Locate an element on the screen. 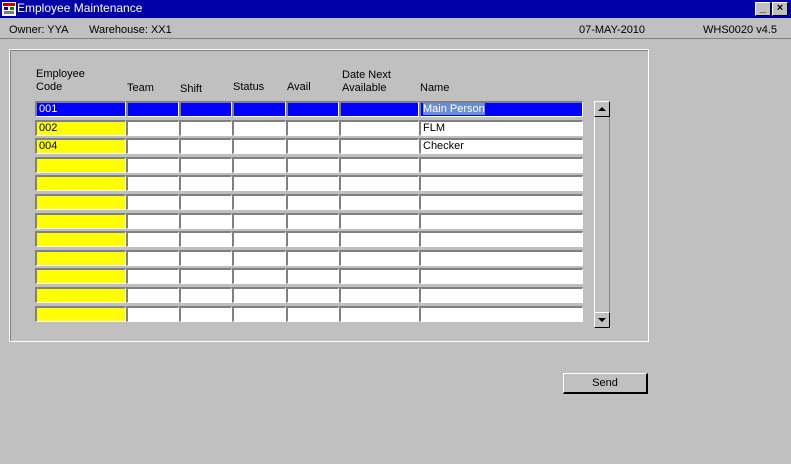 The width and height of the screenshot is (791, 464). minimize-icon: _ is located at coordinates (763, 8).